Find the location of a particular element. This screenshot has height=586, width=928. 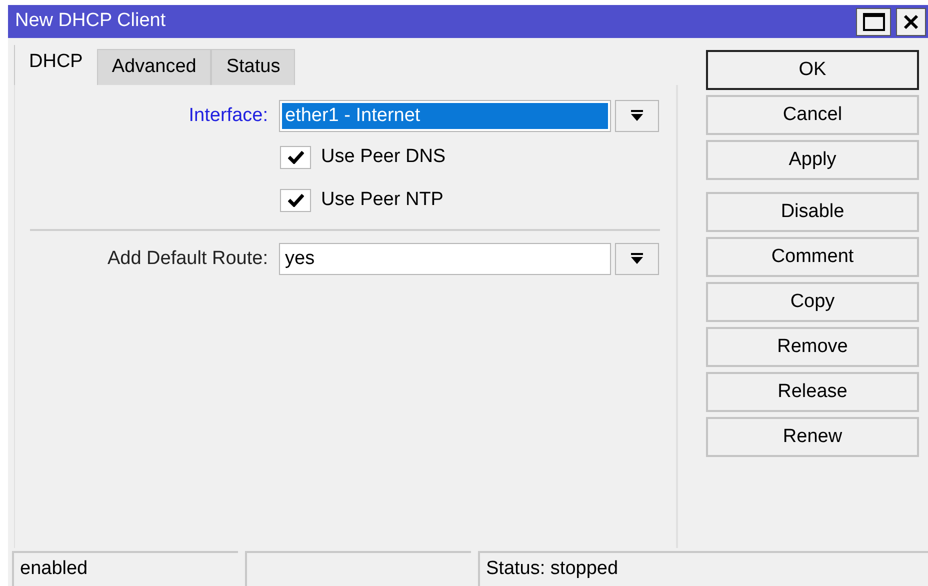

checkbox-label: Use Peer NTP is located at coordinates (382, 200).